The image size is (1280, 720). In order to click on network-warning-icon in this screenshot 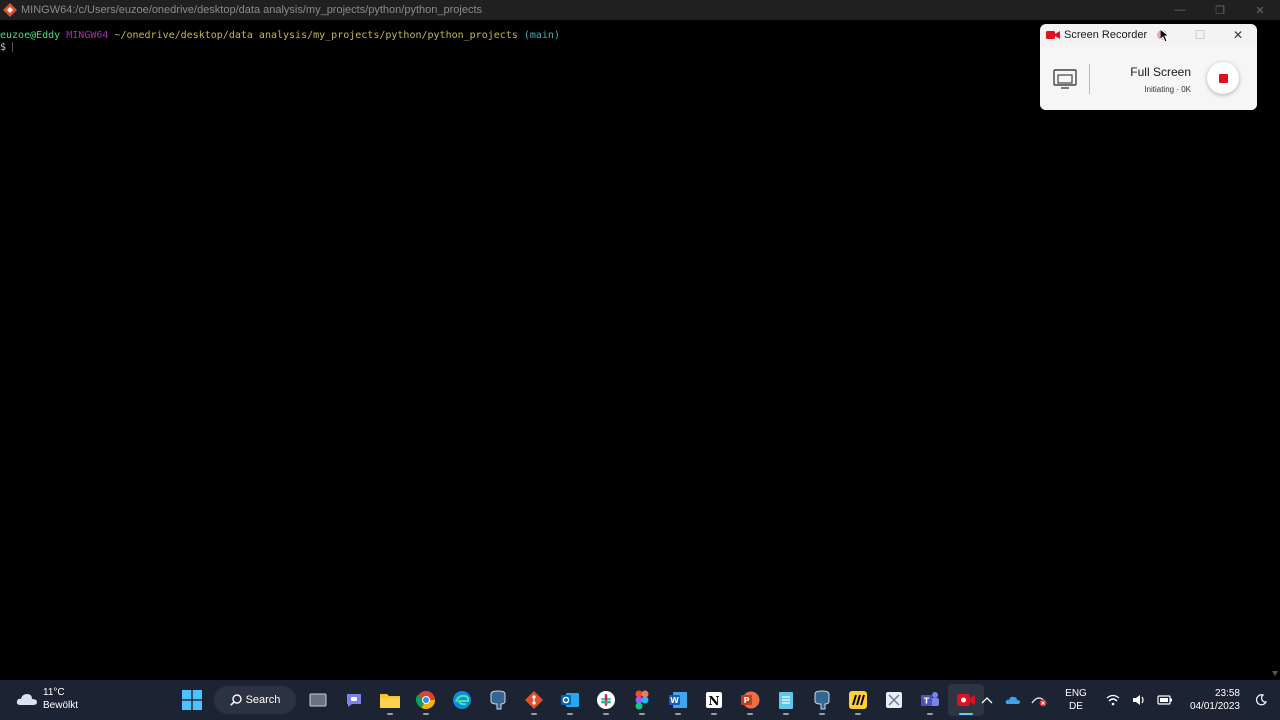, I will do `click(1039, 702)`.